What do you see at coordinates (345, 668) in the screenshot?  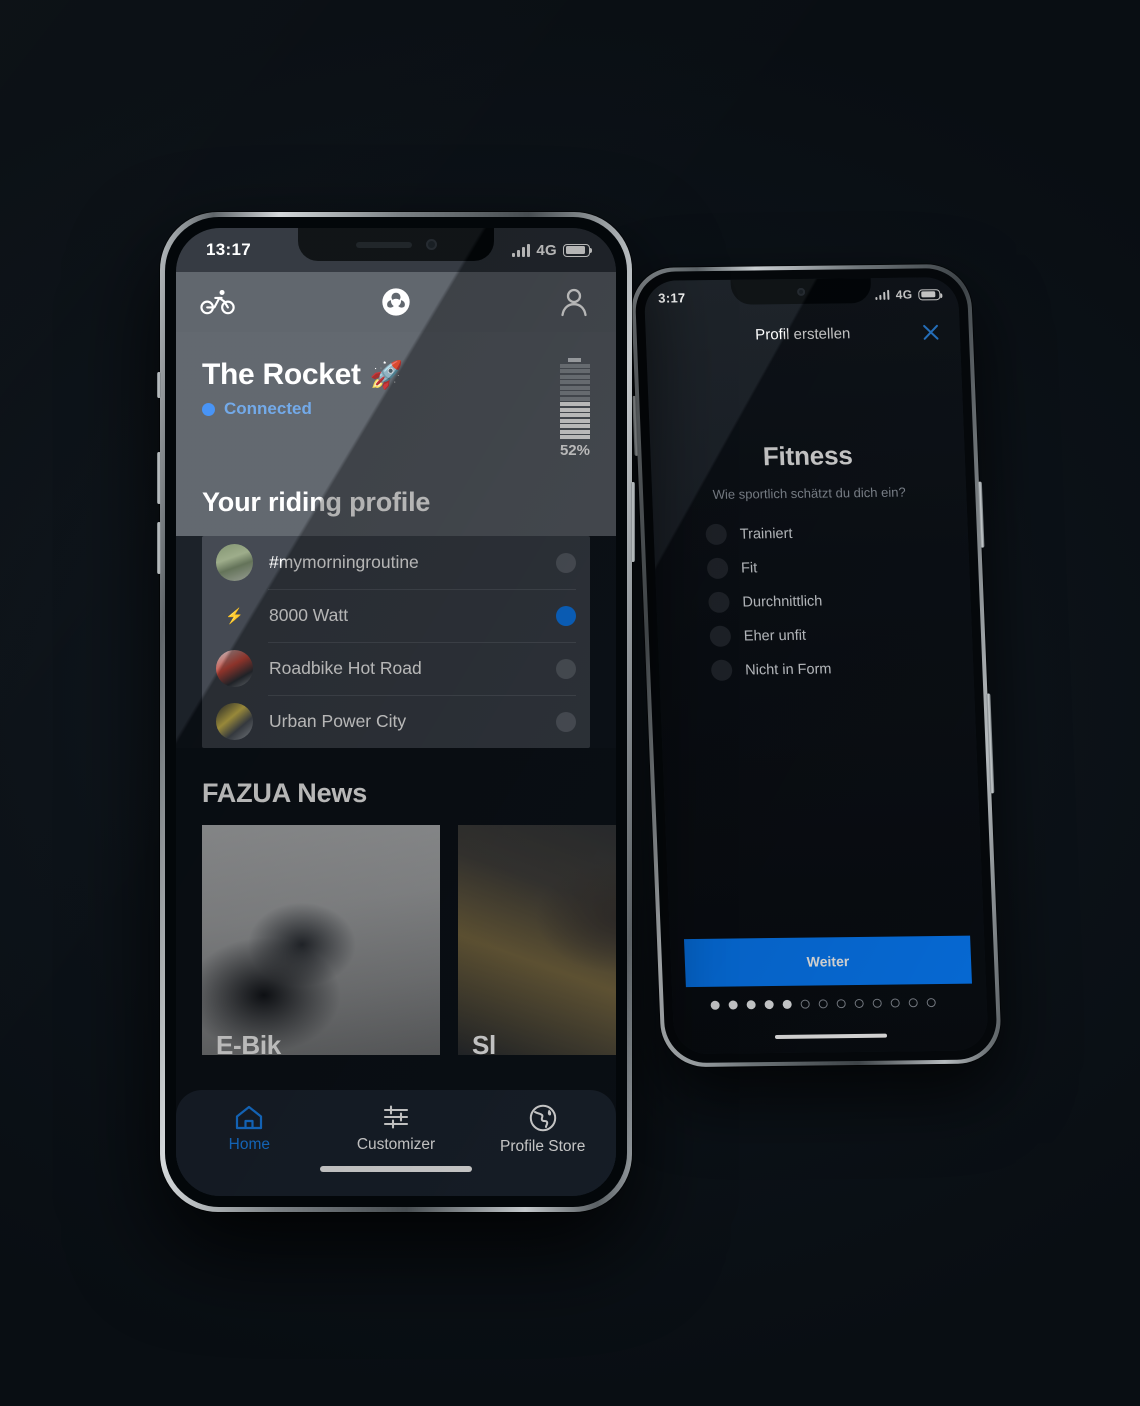 I see `riding-profile-label: Roadbike Hot Road` at bounding box center [345, 668].